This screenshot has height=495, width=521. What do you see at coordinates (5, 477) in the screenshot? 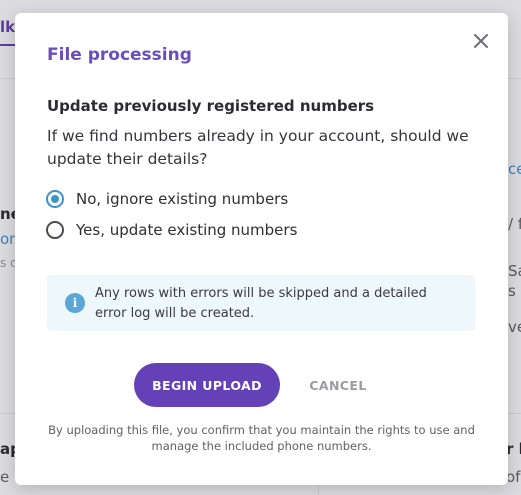
I see `background-text-fragment: e` at bounding box center [5, 477].